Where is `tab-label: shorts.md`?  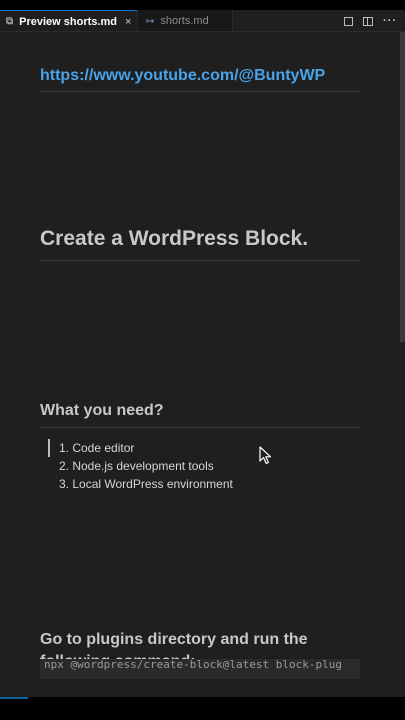 tab-label: shorts.md is located at coordinates (184, 21).